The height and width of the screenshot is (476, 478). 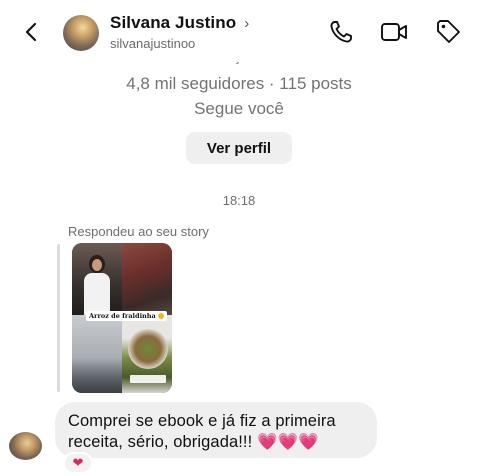 I want to click on view-profile-button: Ver perfil, so click(x=239, y=148).